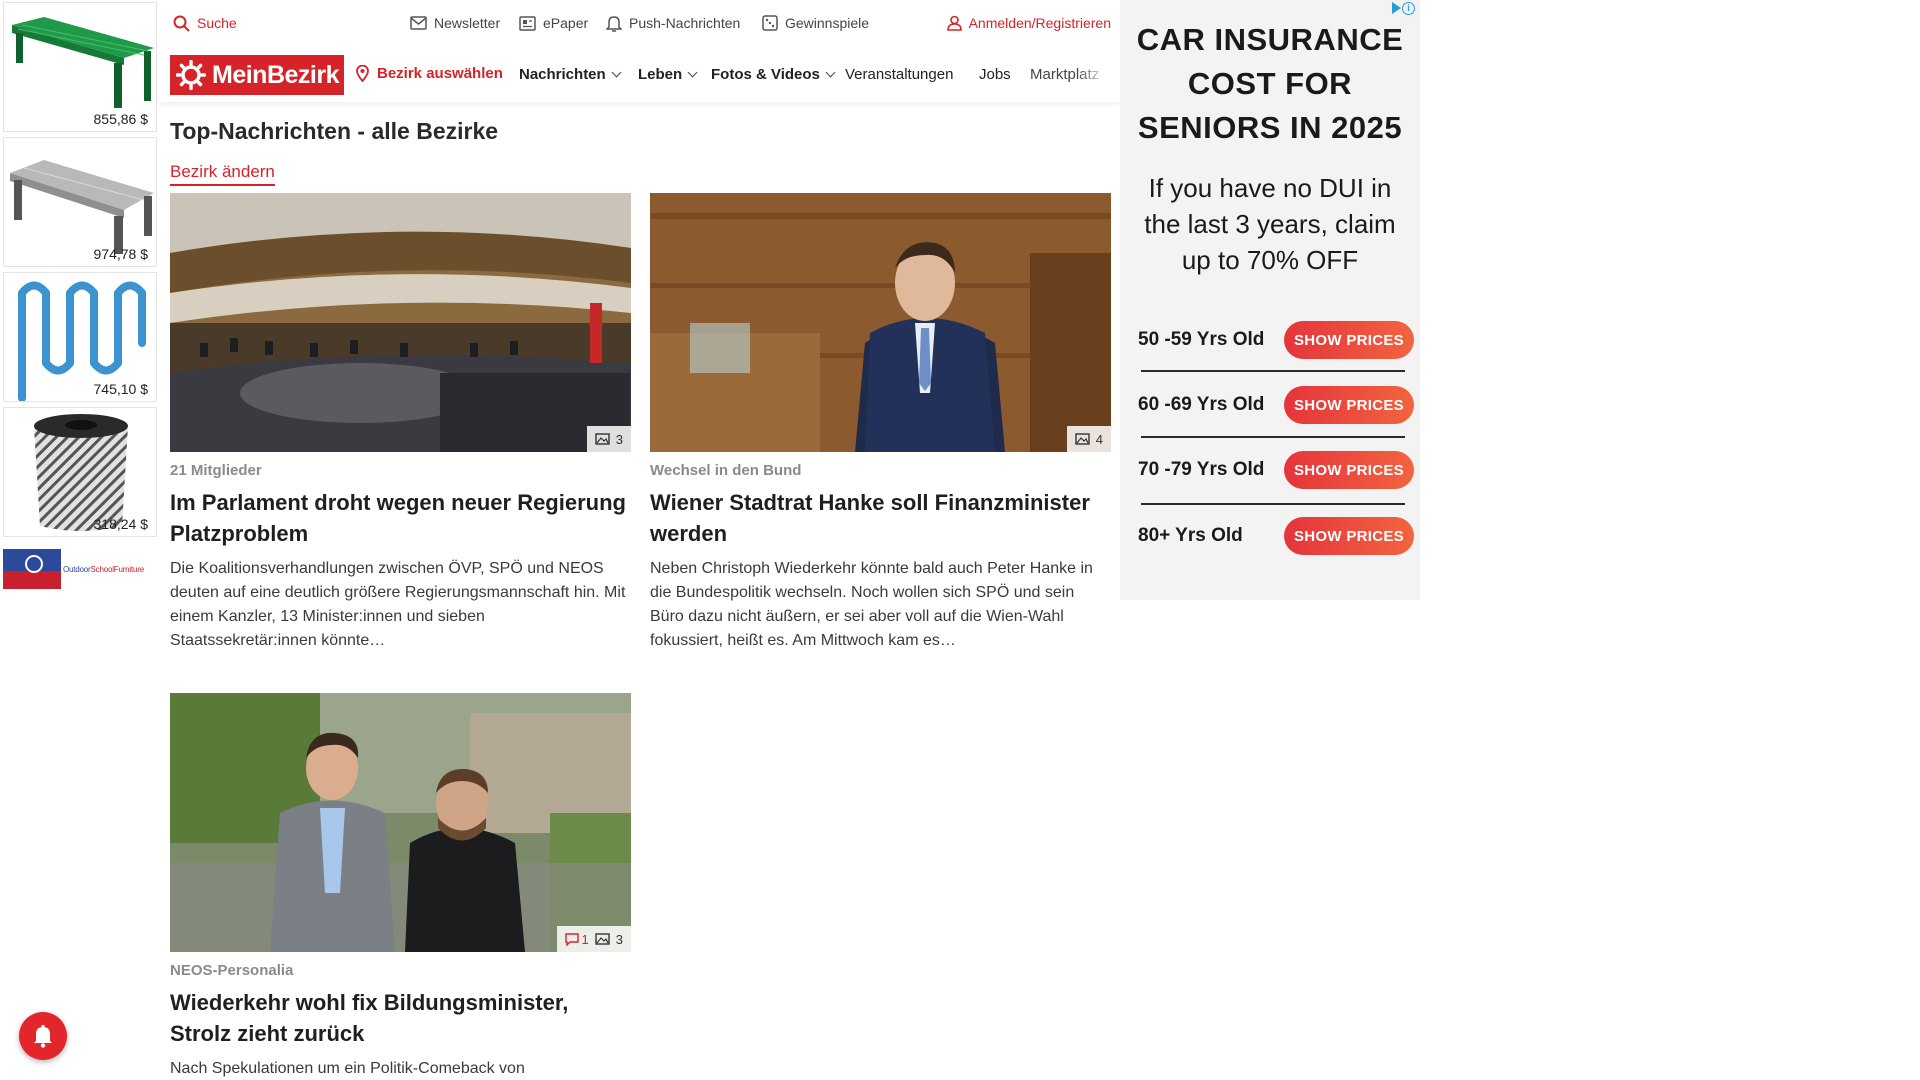 The image size is (1920, 1080). What do you see at coordinates (1270, 127) in the screenshot?
I see `ad-headline-line: SENIORS IN 2025` at bounding box center [1270, 127].